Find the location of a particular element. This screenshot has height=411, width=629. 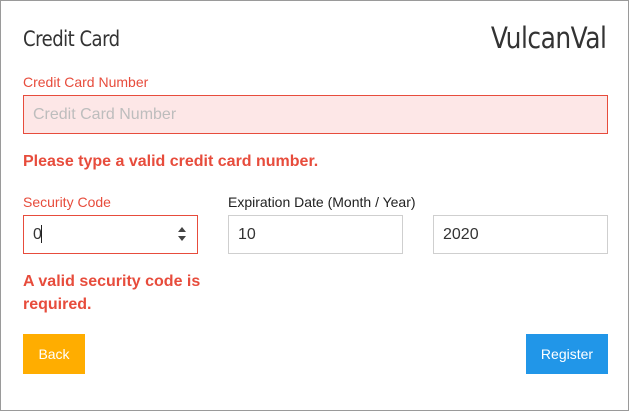

security-code-error: A valid security code is required. is located at coordinates (112, 293).